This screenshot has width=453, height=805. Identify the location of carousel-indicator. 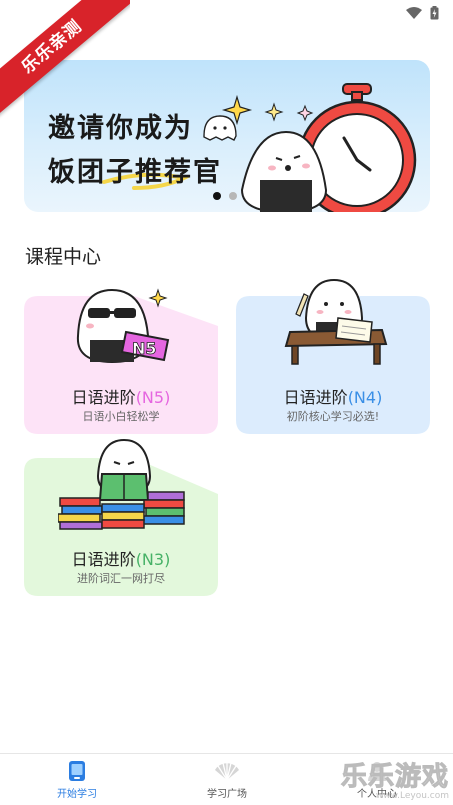
(225, 196).